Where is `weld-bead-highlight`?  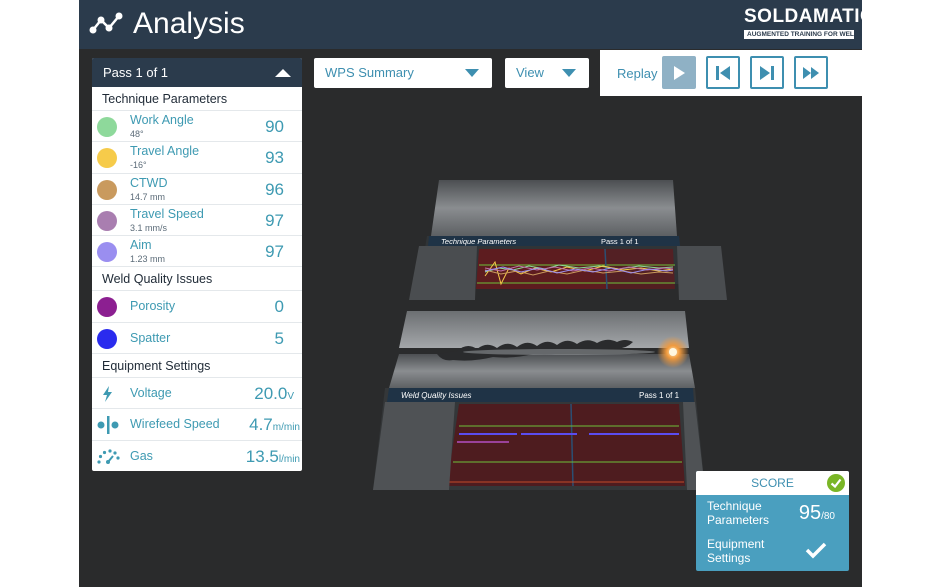 weld-bead-highlight is located at coordinates (559, 352).